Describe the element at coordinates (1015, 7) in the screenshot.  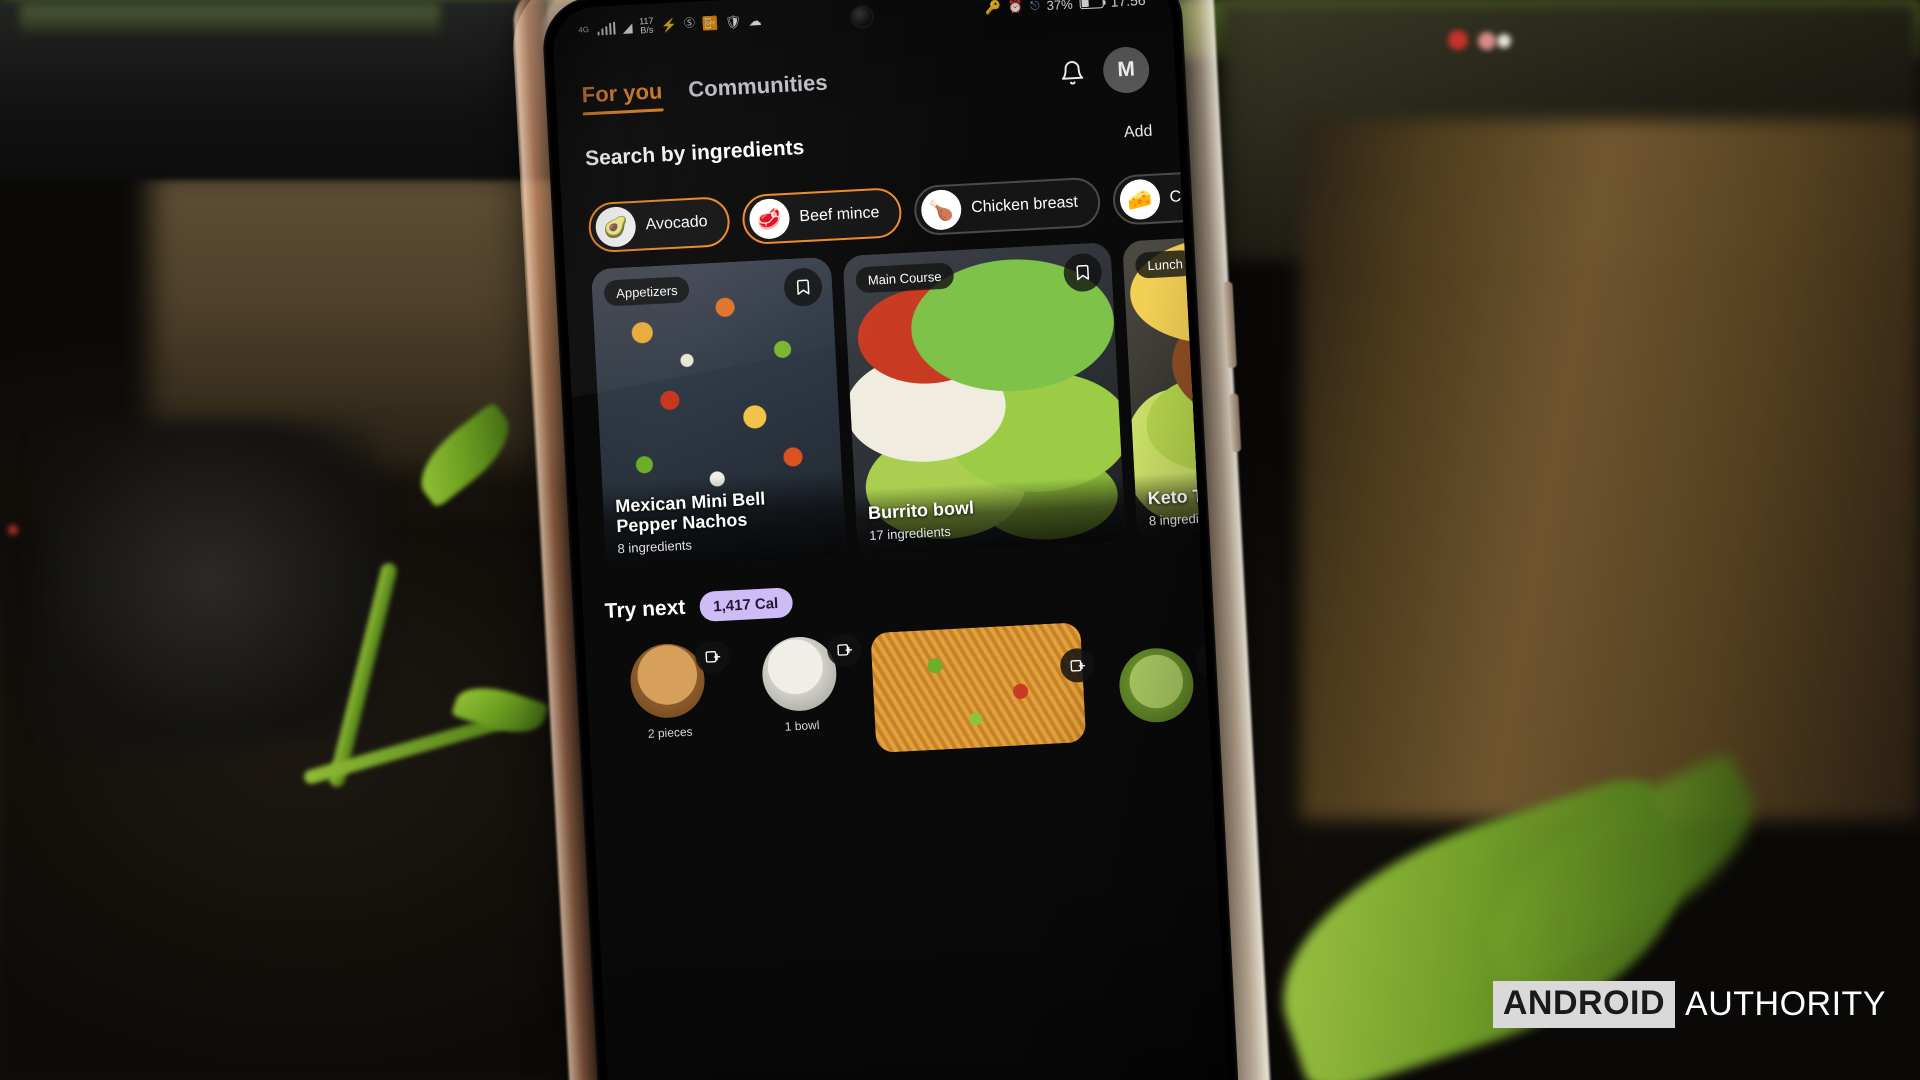
I see `alarm-icon: ⏰` at that location.